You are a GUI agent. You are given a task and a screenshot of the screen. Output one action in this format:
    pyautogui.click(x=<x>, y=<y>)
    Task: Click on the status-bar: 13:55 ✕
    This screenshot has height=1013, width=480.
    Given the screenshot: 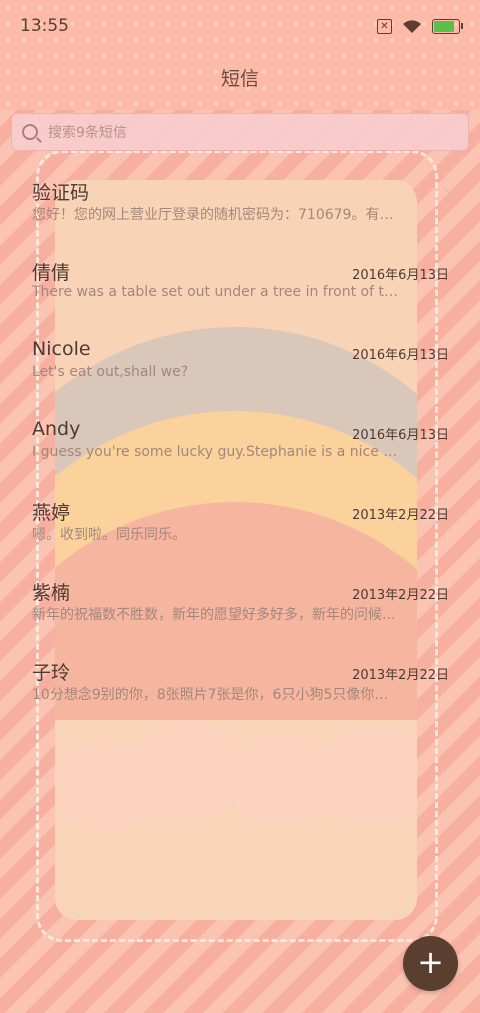 What is the action you would take?
    pyautogui.click(x=240, y=26)
    